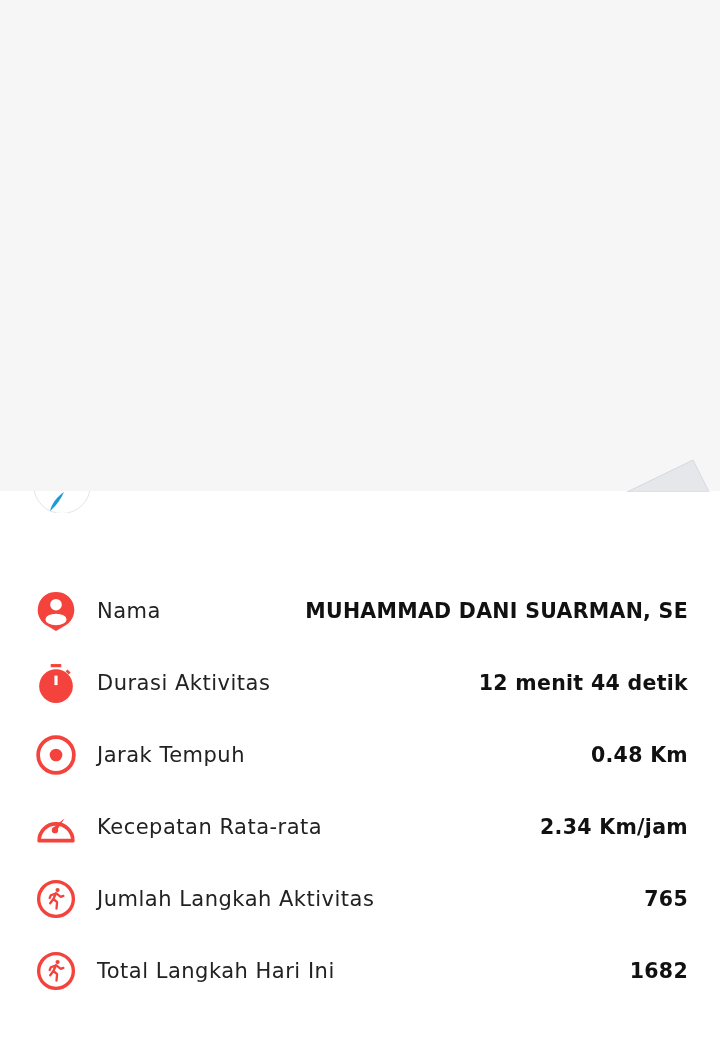  I want to click on field-value: MUHAMMAD DANI SUARMAN, SE, so click(496, 611).